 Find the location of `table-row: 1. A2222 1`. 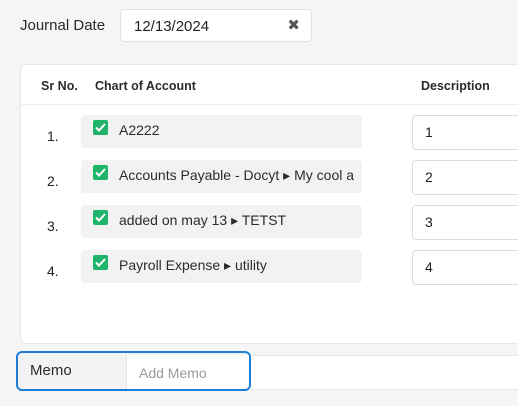

table-row: 1. A2222 1 is located at coordinates (269, 133).